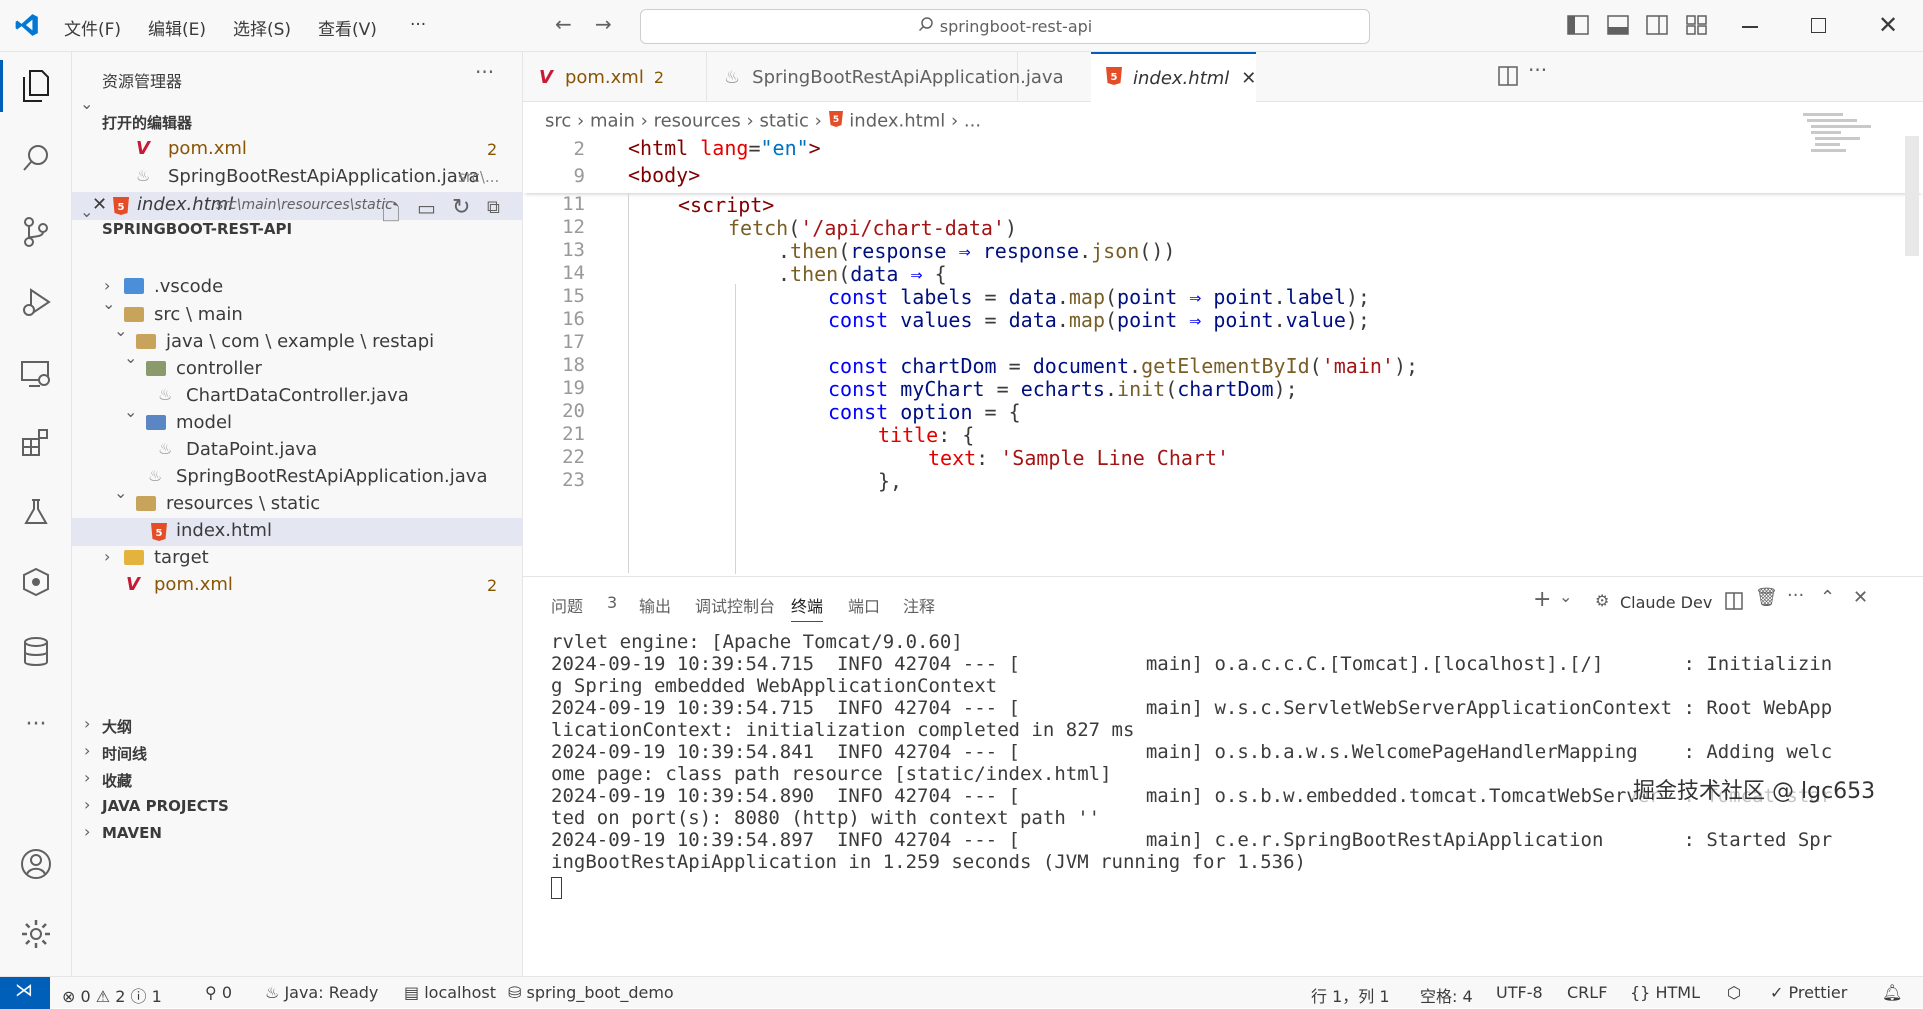 This screenshot has height=1009, width=1923. Describe the element at coordinates (297, 501) in the screenshot. I see `tree-resources-static: ⌄ resources \ static` at that location.